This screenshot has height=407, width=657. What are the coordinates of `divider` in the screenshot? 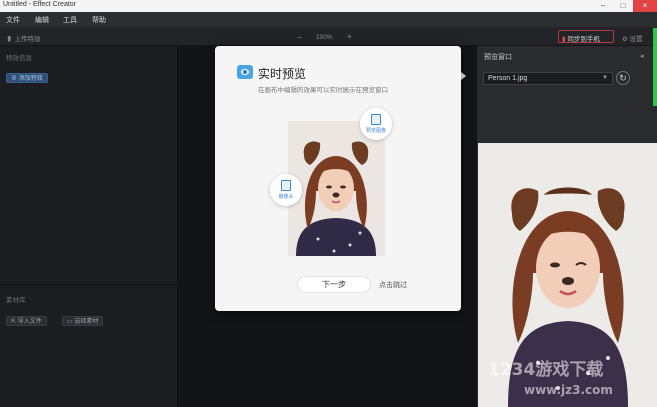 It's located at (89, 284).